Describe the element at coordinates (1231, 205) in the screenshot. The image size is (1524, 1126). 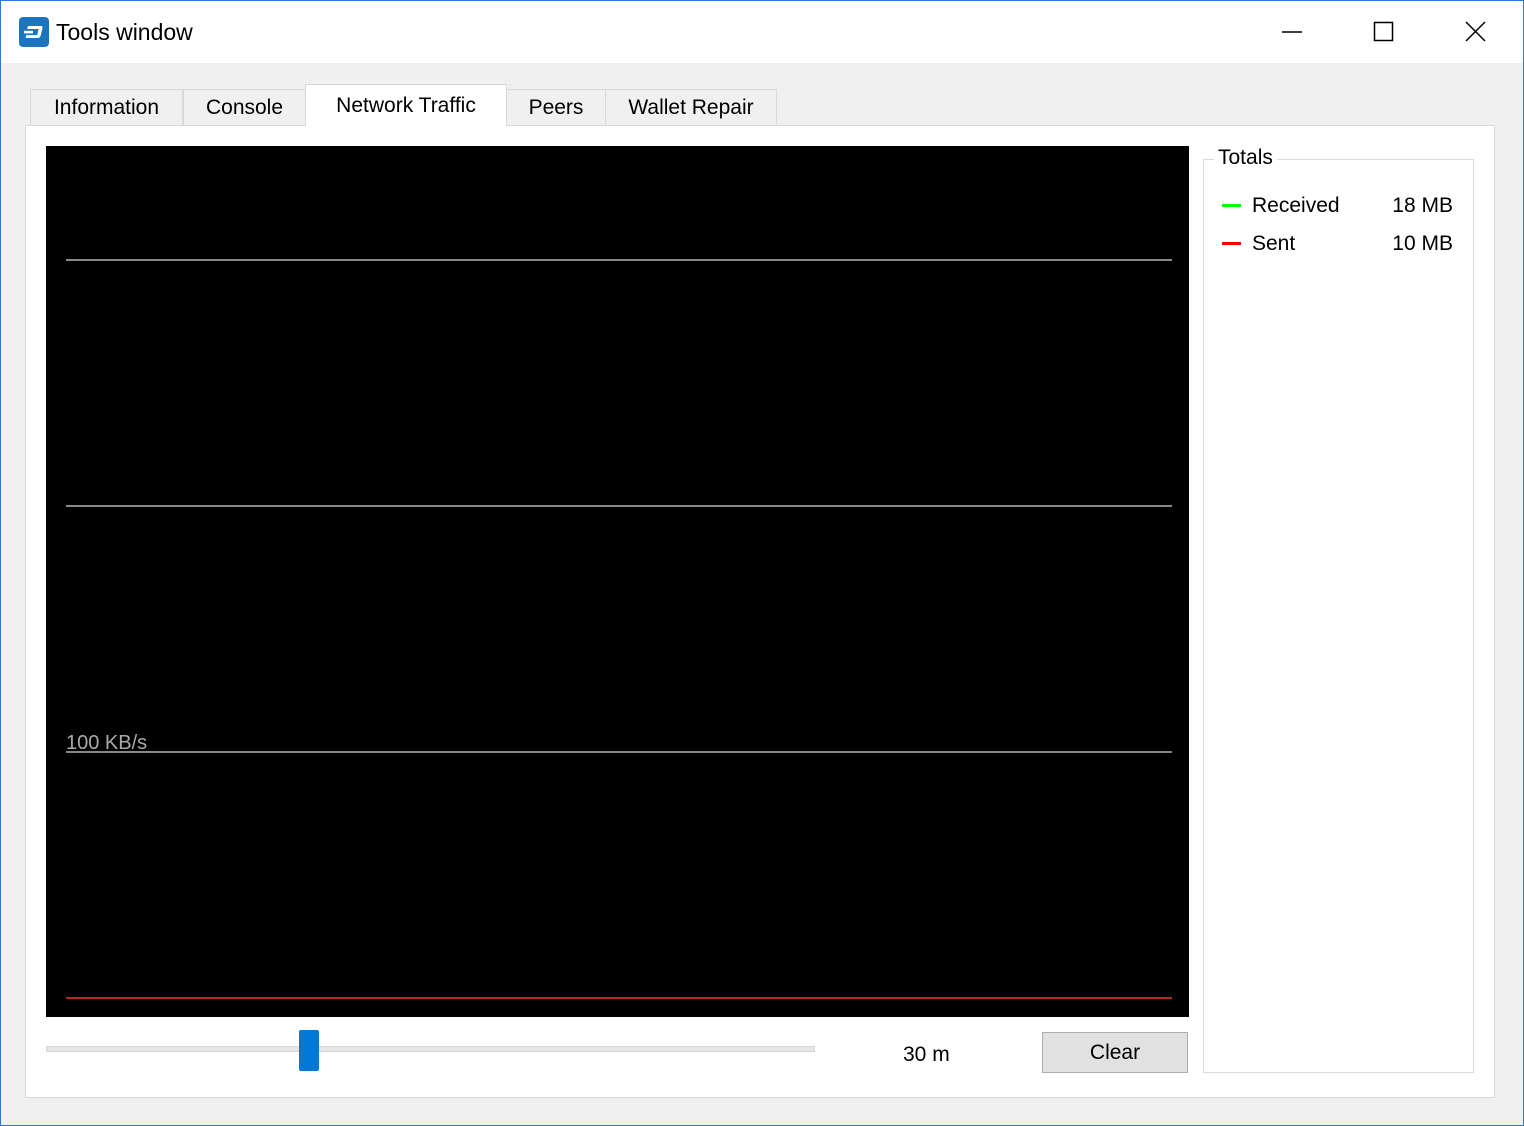
I see `received-legend-line` at that location.